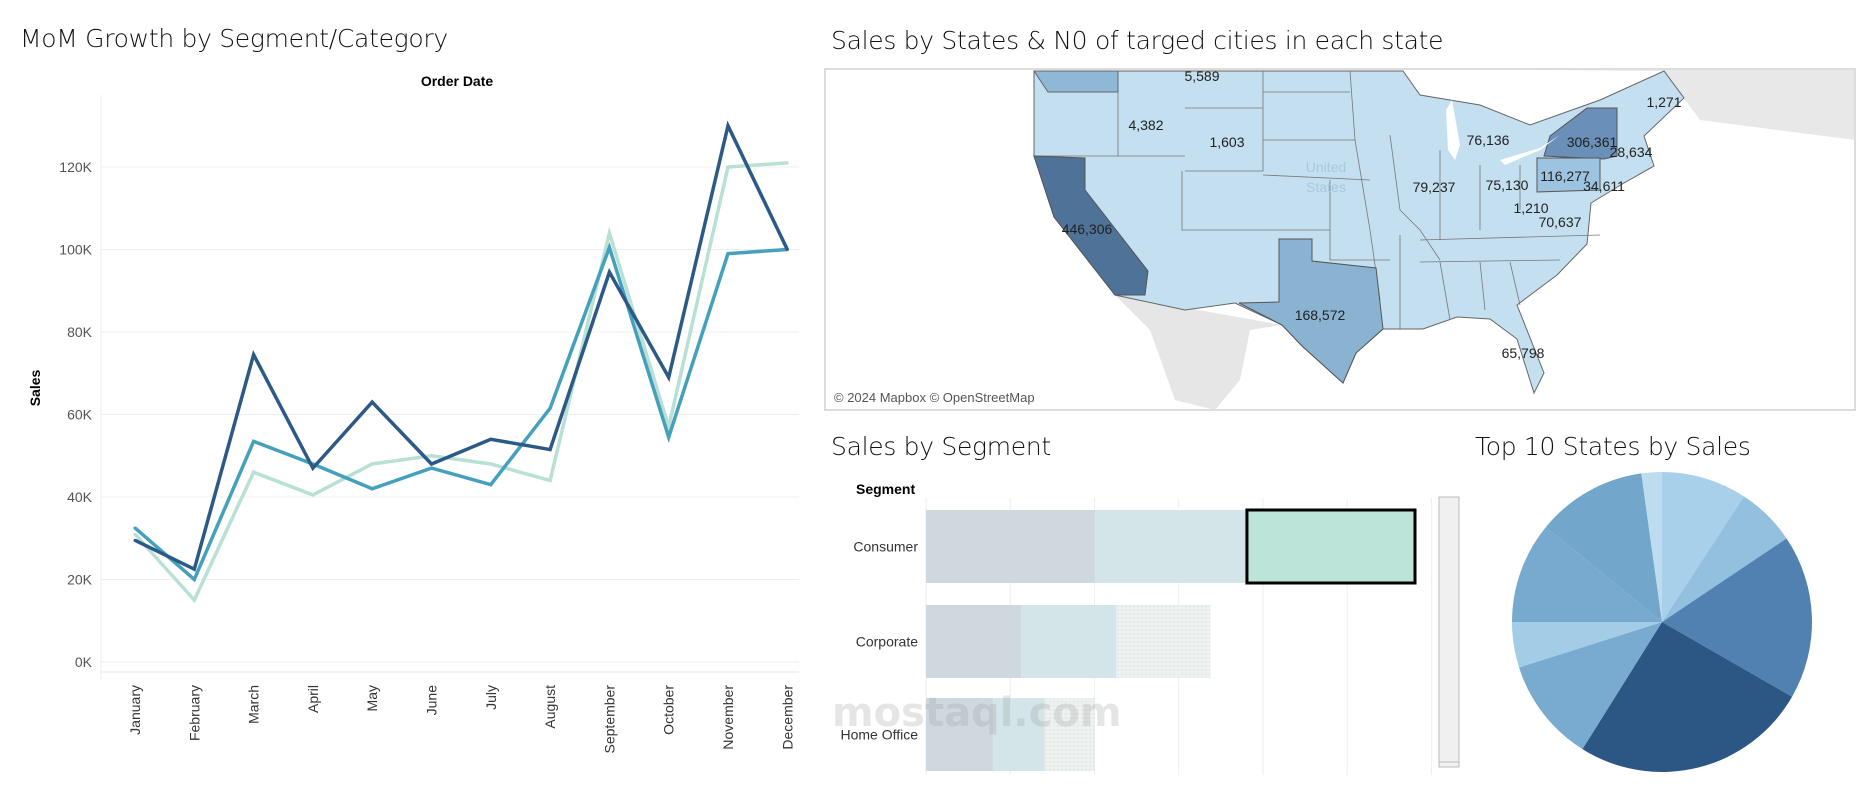 The height and width of the screenshot is (786, 1870). What do you see at coordinates (887, 642) in the screenshot?
I see `segment-label: Corporate` at bounding box center [887, 642].